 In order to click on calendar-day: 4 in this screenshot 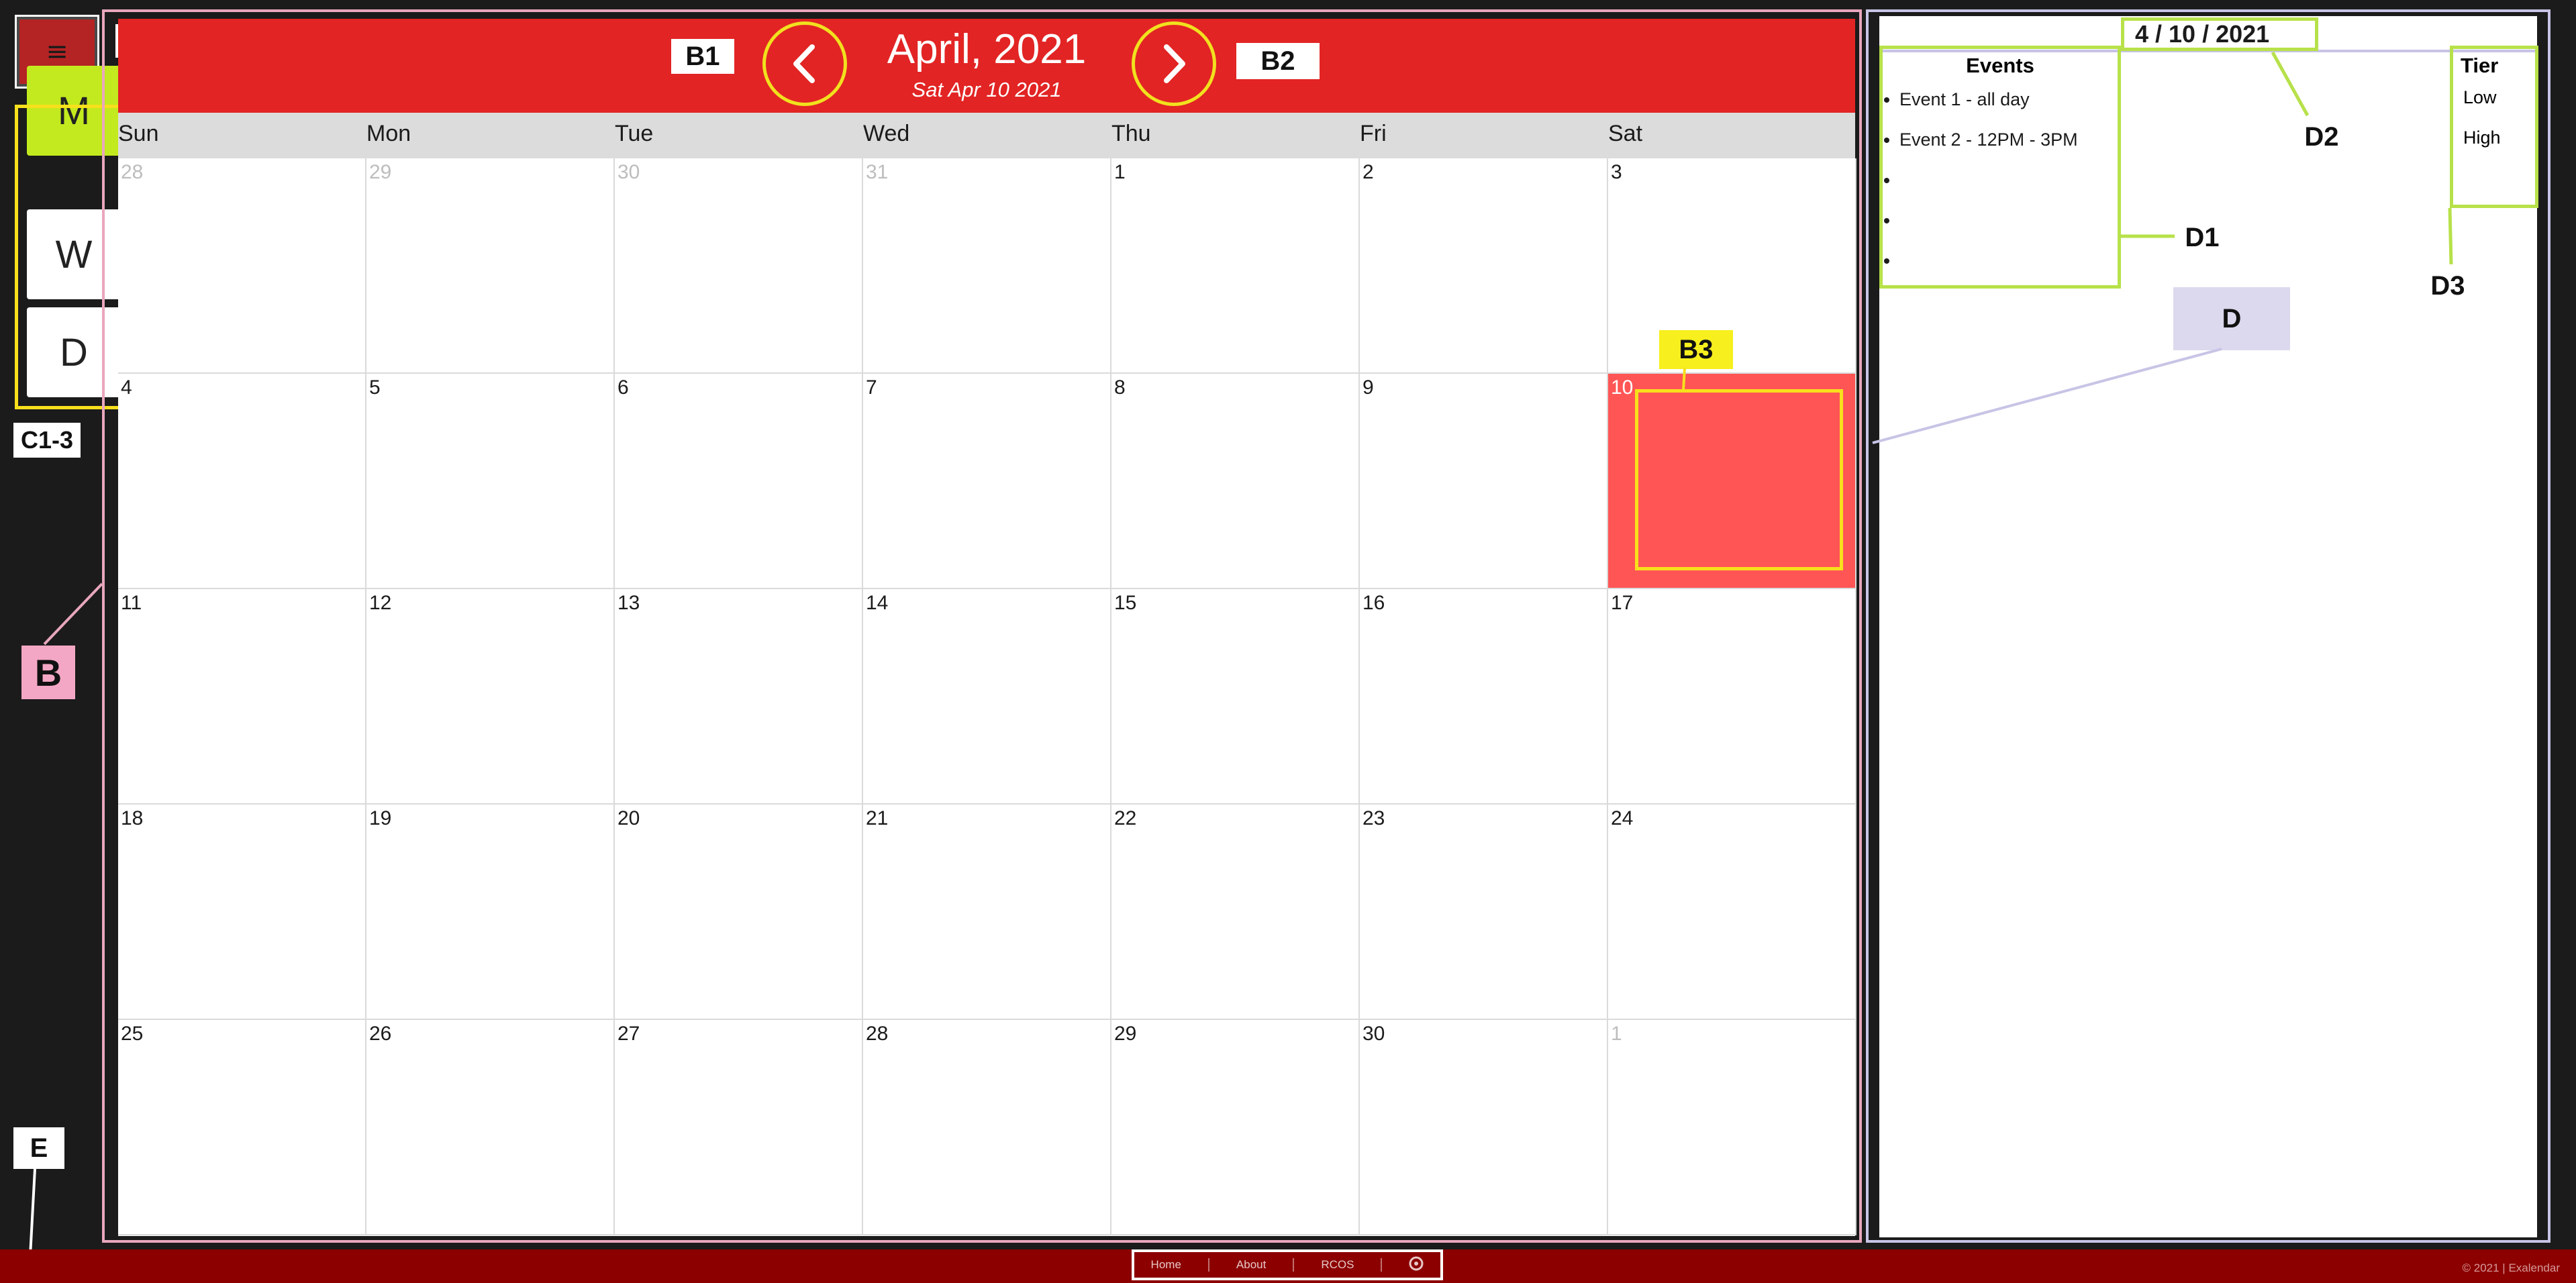, I will do `click(242, 481)`.